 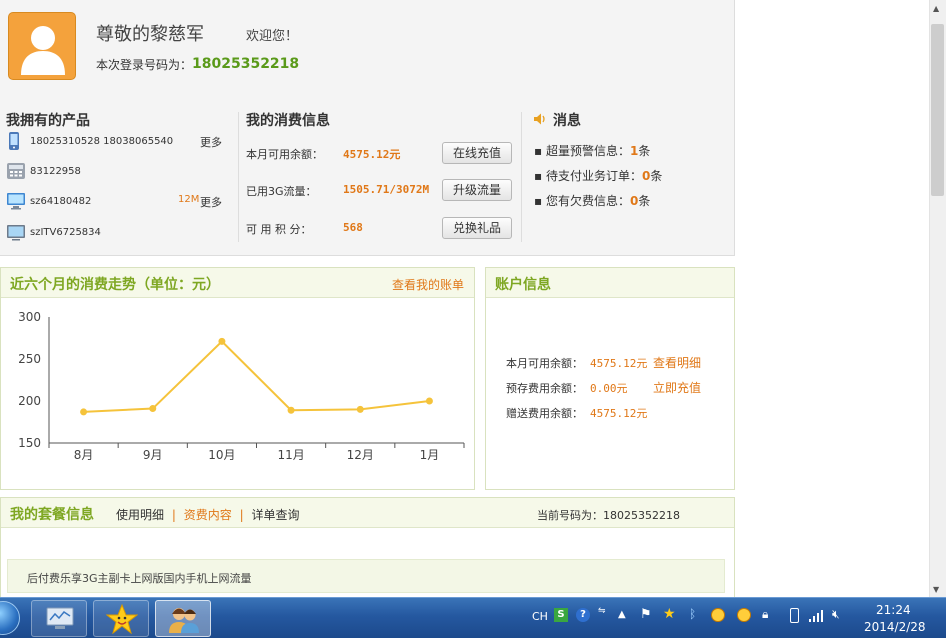 I want to click on message-label: 超量预警信息：, so click(x=587, y=151).